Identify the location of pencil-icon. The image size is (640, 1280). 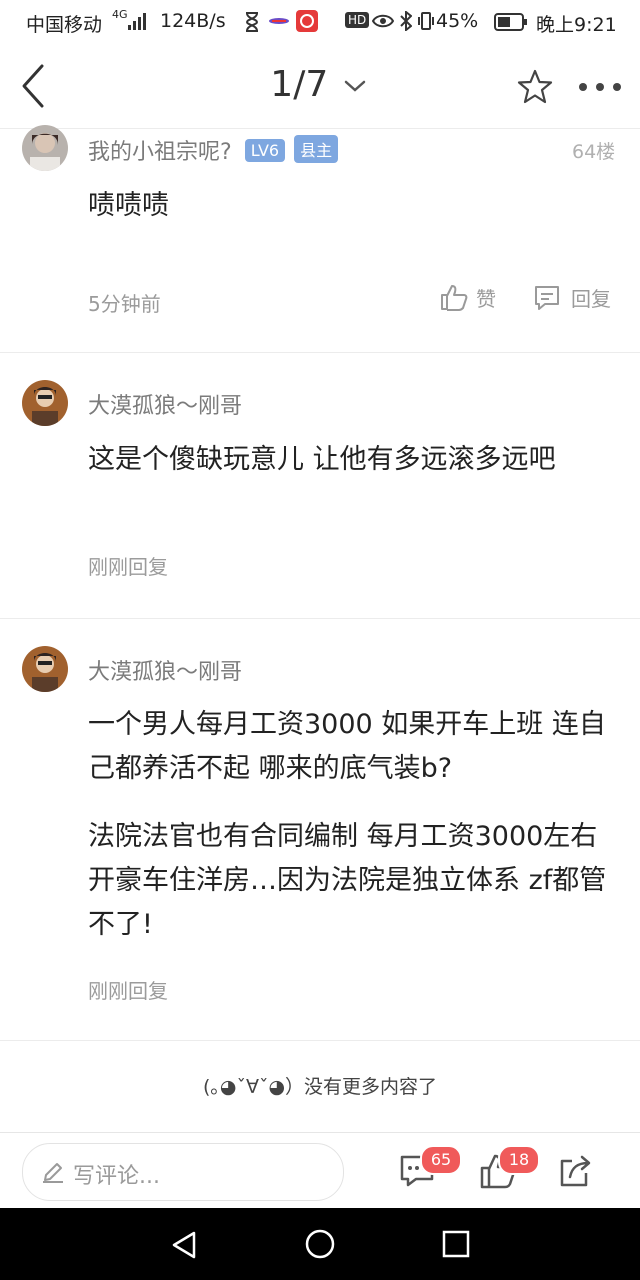
(53, 1173).